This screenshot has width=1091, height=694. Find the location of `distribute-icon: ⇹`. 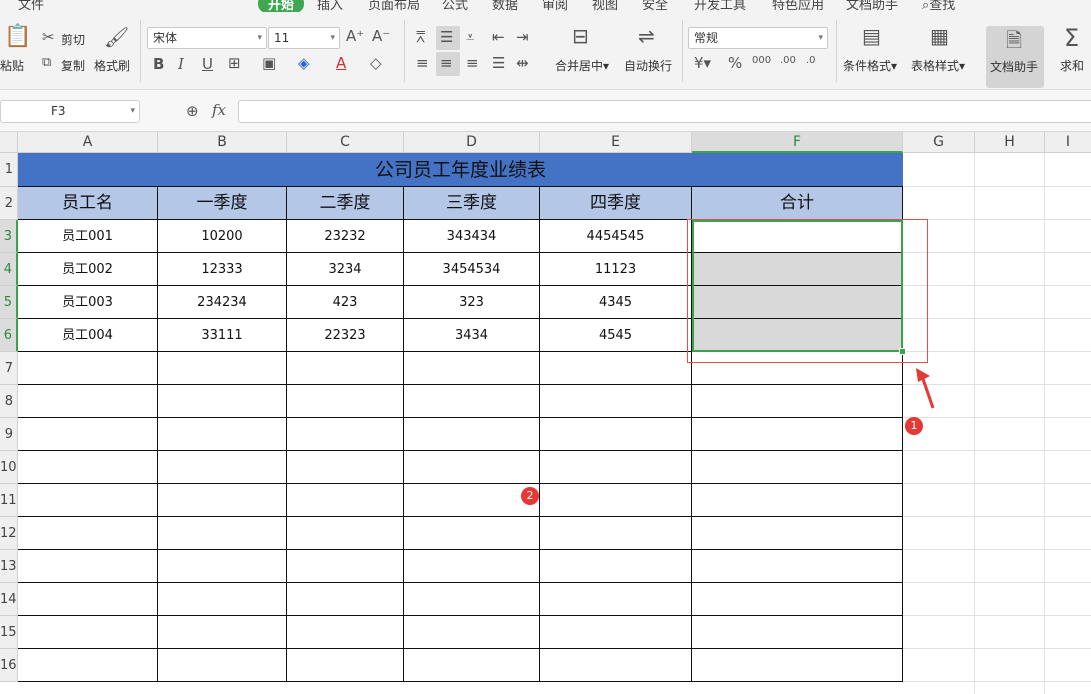

distribute-icon: ⇹ is located at coordinates (522, 63).